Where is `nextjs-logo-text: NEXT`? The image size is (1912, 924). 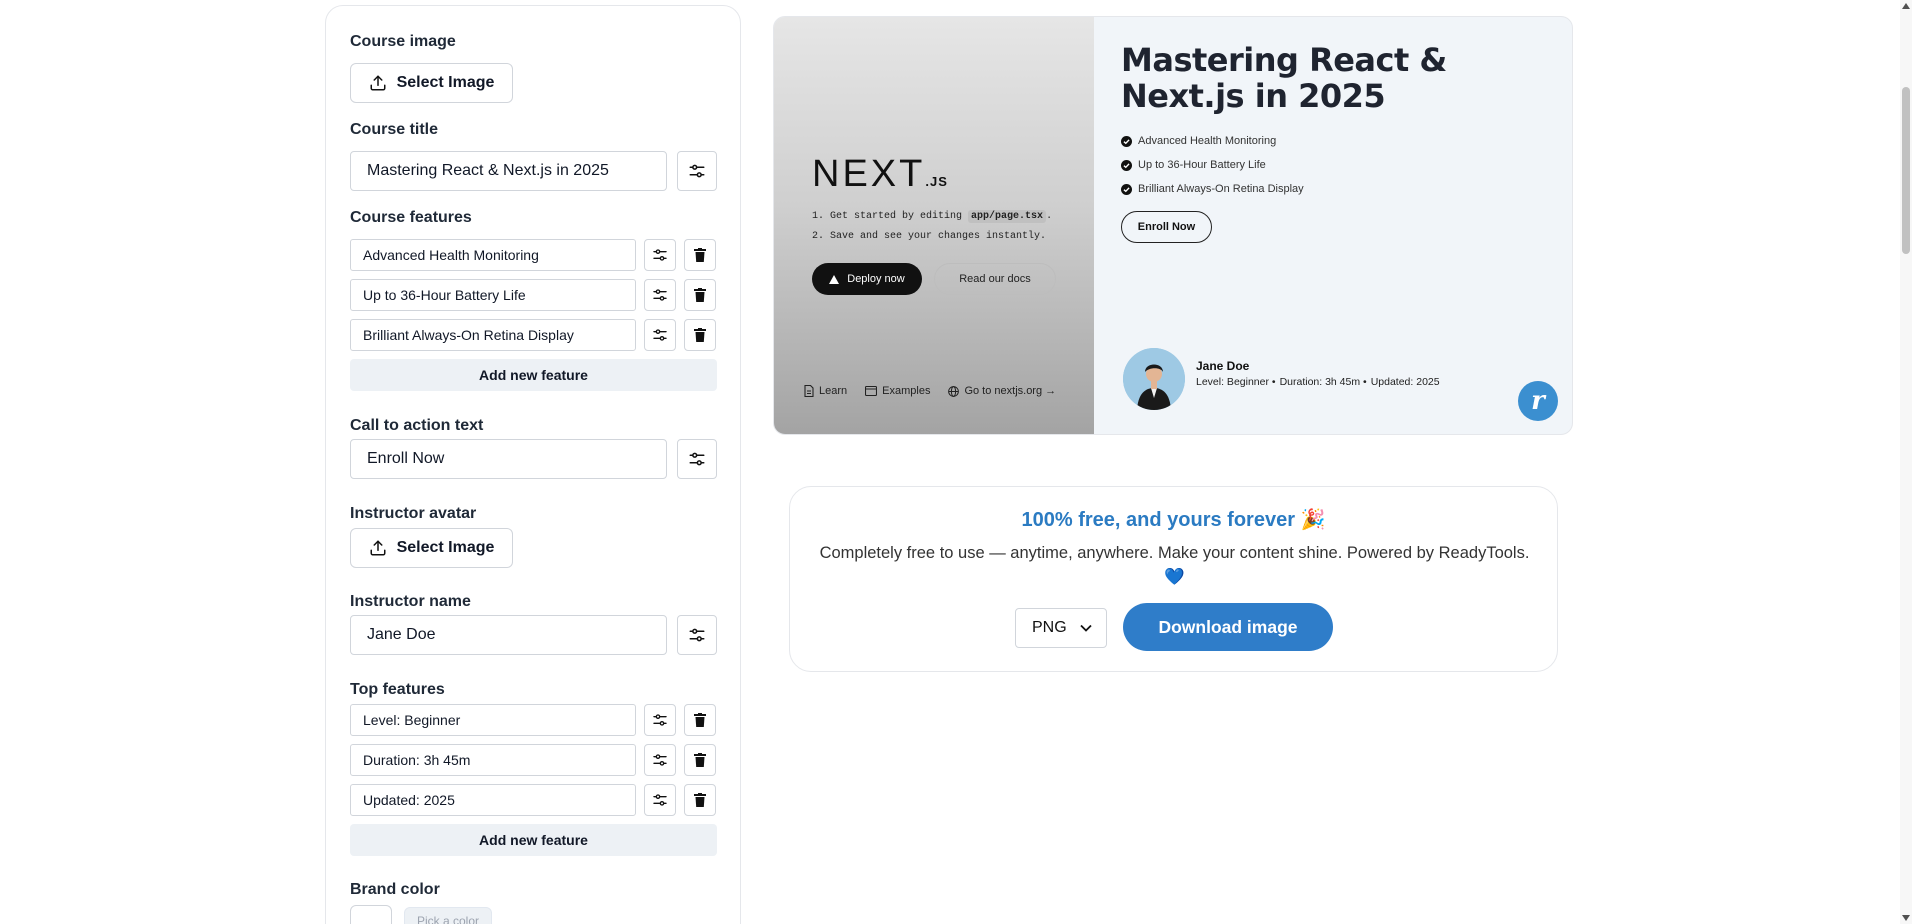
nextjs-logo-text: NEXT is located at coordinates (869, 174).